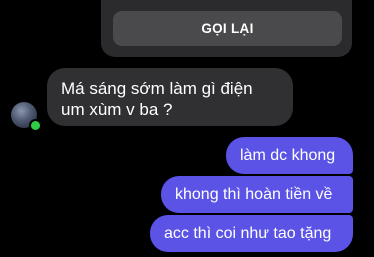 This screenshot has height=257, width=374. Describe the element at coordinates (35, 125) in the screenshot. I see `online-status-icon` at that location.